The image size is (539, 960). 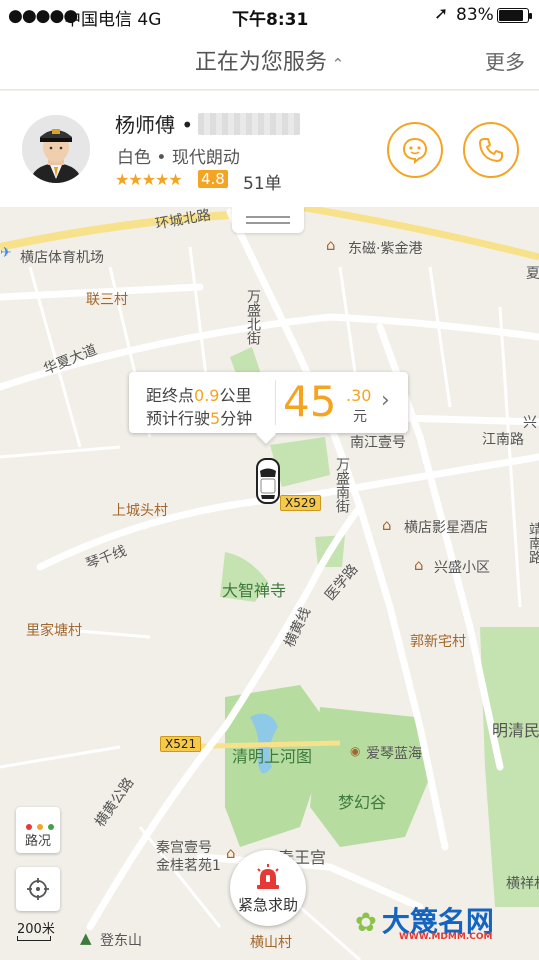 What do you see at coordinates (62, 258) in the screenshot?
I see `map-label: 横店体育机场` at bounding box center [62, 258].